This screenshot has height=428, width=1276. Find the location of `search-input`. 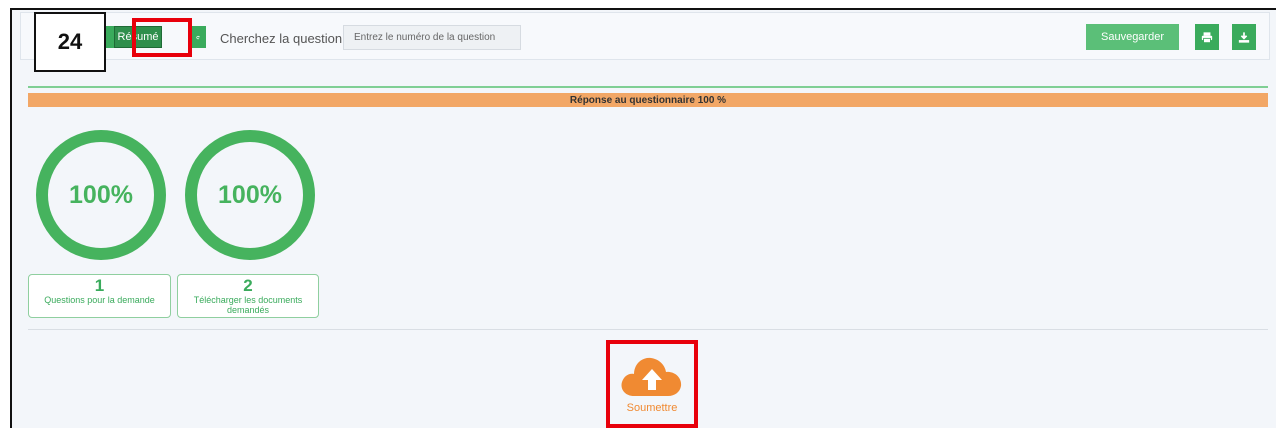

search-input is located at coordinates (432, 37).